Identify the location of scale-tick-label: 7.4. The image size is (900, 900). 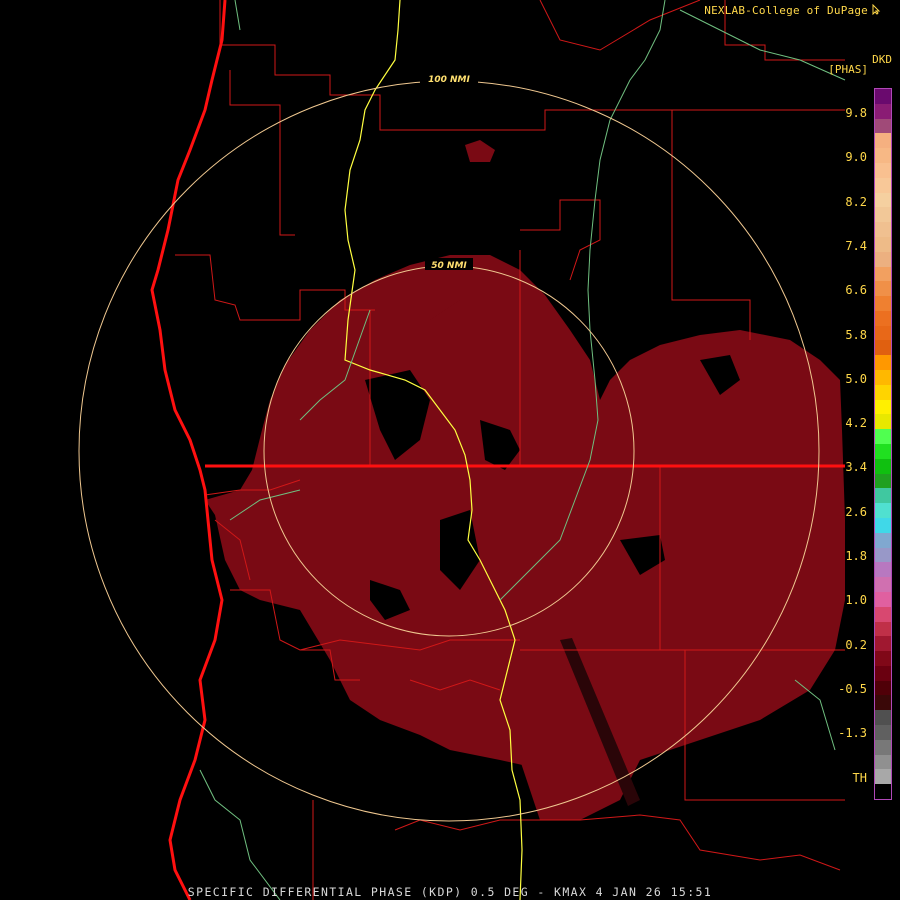
(856, 245).